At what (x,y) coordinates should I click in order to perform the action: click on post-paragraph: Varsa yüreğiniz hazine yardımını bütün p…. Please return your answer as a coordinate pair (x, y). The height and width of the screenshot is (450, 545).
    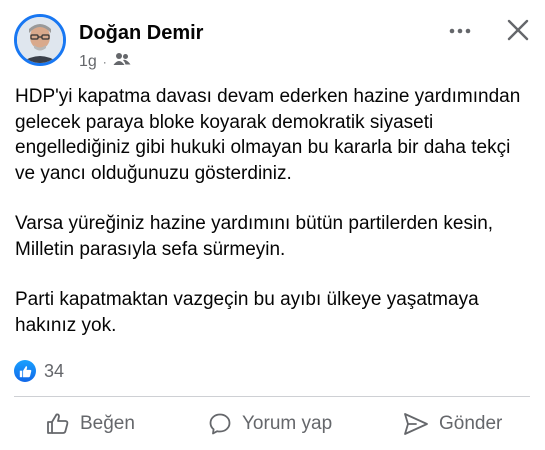
    Looking at the image, I should click on (254, 236).